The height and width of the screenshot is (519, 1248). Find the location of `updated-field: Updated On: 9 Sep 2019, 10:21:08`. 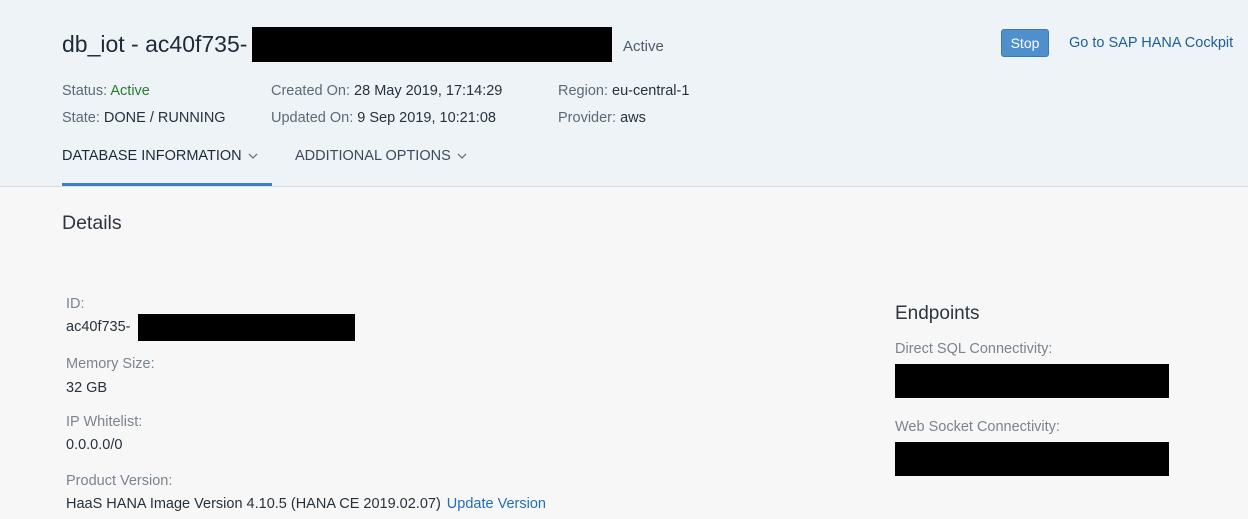

updated-field: Updated On: 9 Sep 2019, 10:21:08 is located at coordinates (383, 118).